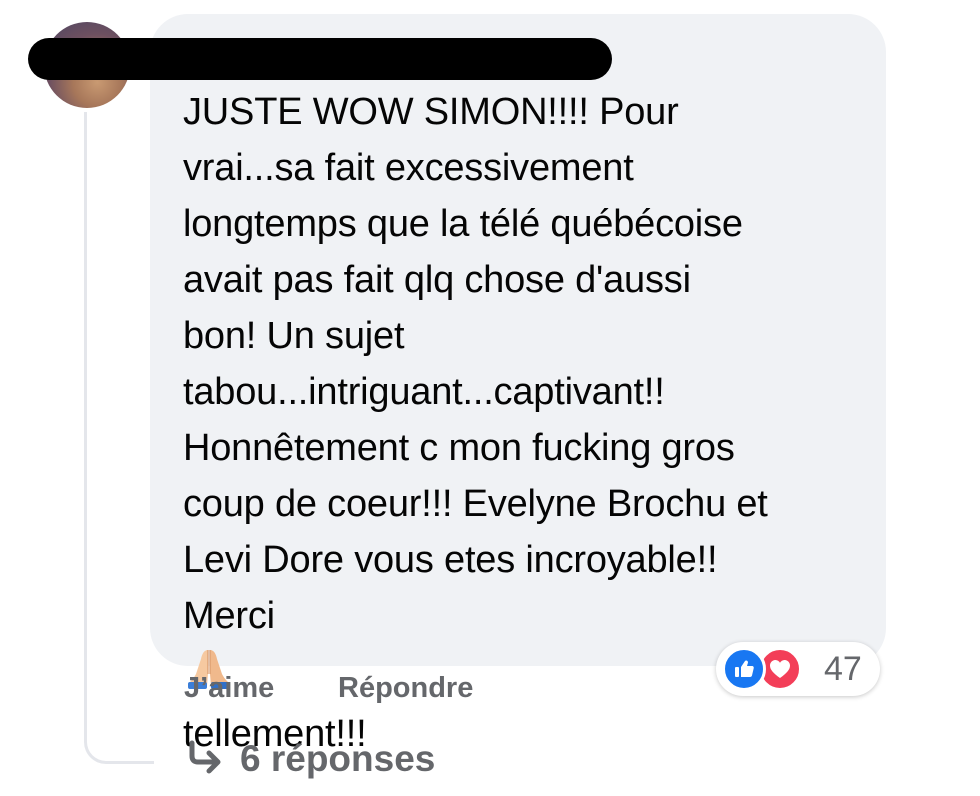 The height and width of the screenshot is (796, 980). I want to click on comment-line: Levi Dore vous etes incroyable!!, so click(450, 560).